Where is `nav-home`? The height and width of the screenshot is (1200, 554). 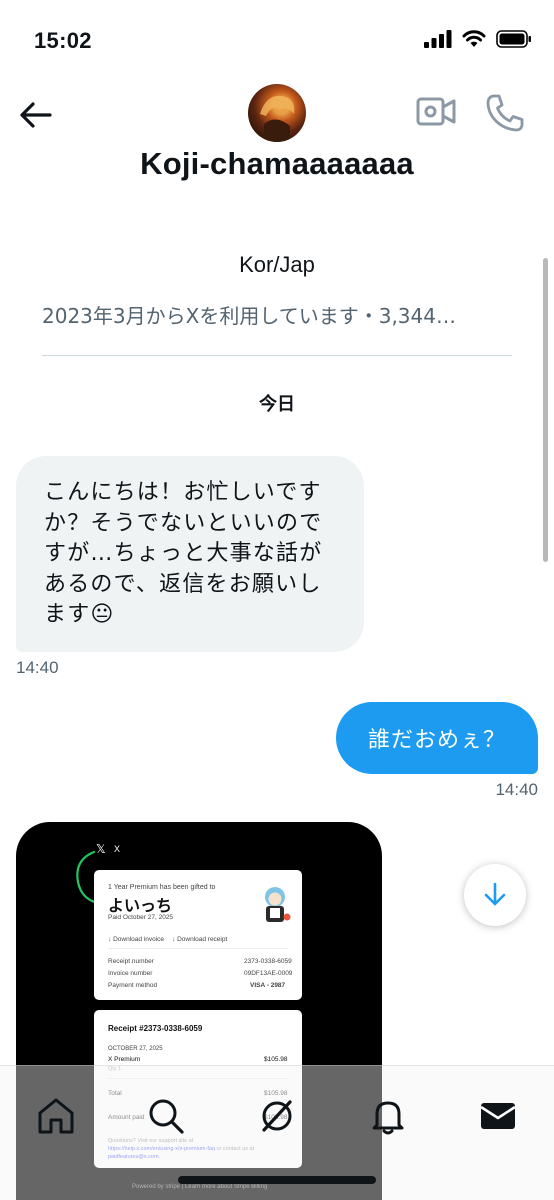
nav-home is located at coordinates (56, 1116).